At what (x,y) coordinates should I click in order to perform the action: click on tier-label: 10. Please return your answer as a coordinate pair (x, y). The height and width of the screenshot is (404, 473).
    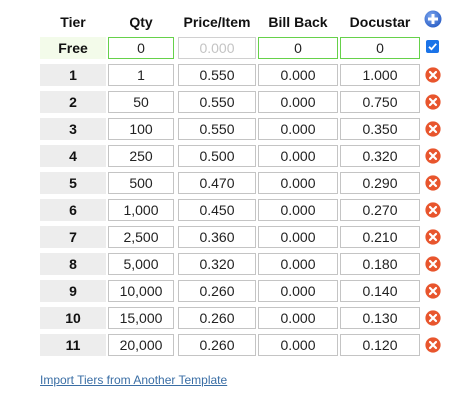
    Looking at the image, I should click on (73, 318).